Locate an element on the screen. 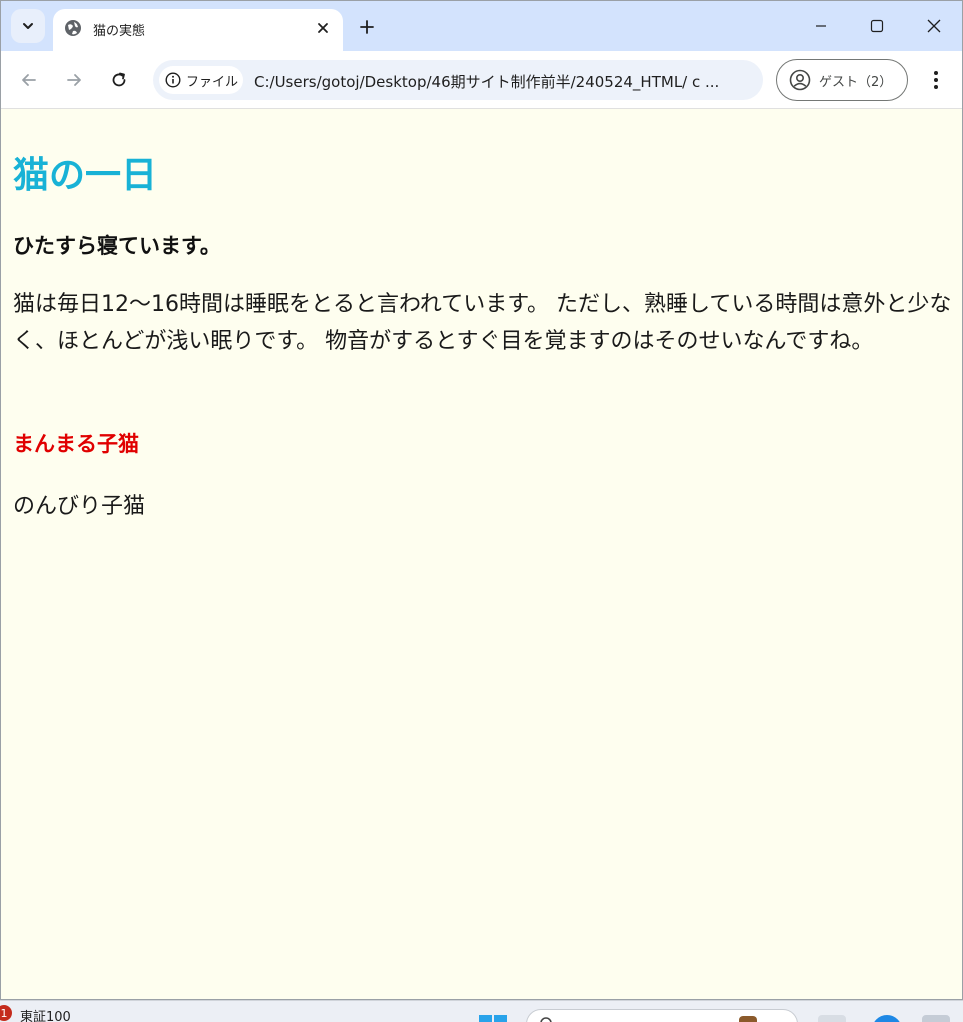 The width and height of the screenshot is (963, 1022). arrow-right-icon is located at coordinates (74, 80).